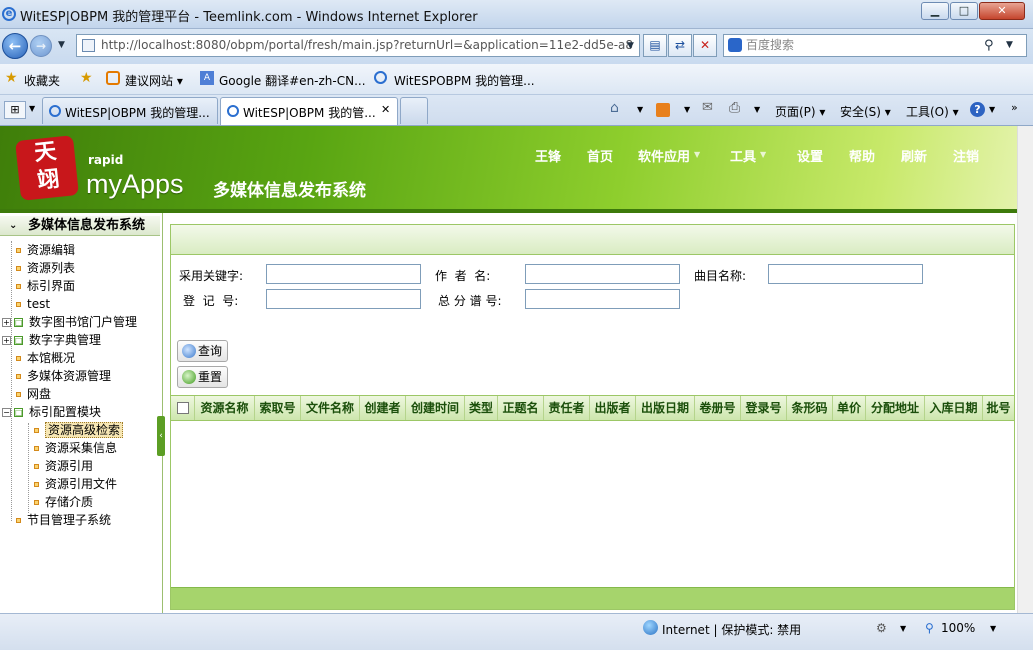 This screenshot has width=1033, height=650. I want to click on page-icon, so click(88, 45).